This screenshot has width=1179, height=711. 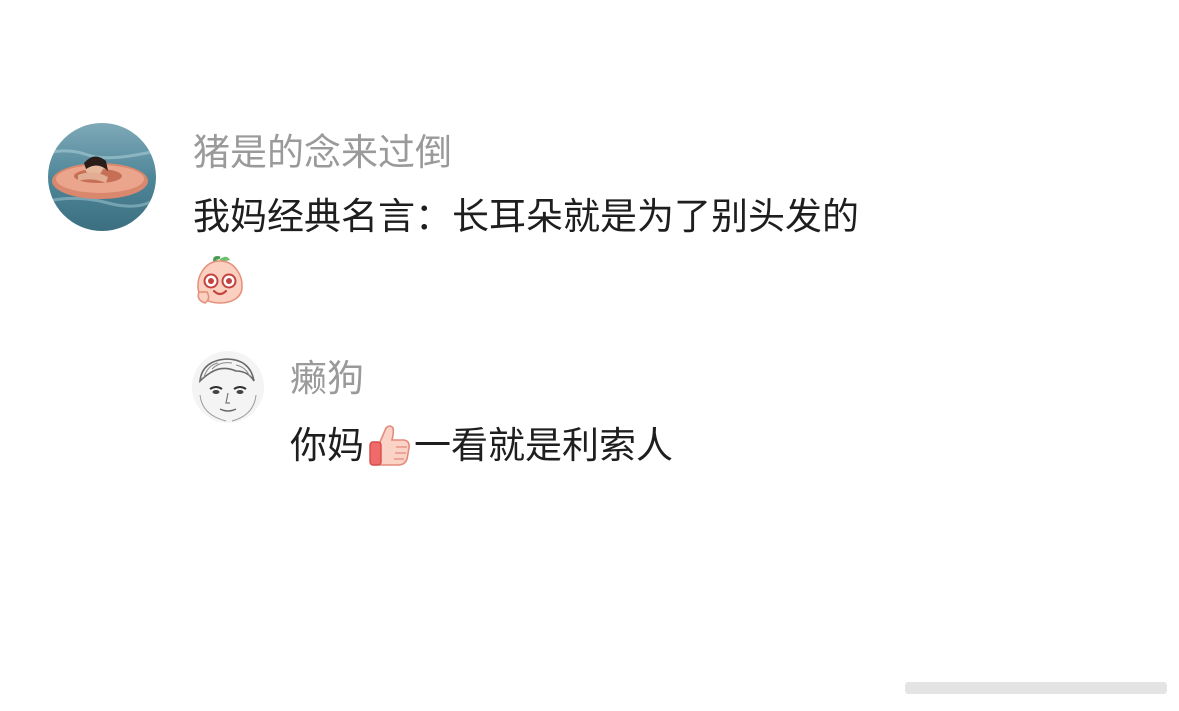 What do you see at coordinates (526, 216) in the screenshot?
I see `comment-text: 我妈经典名言：长耳朵就是为了别头发的` at bounding box center [526, 216].